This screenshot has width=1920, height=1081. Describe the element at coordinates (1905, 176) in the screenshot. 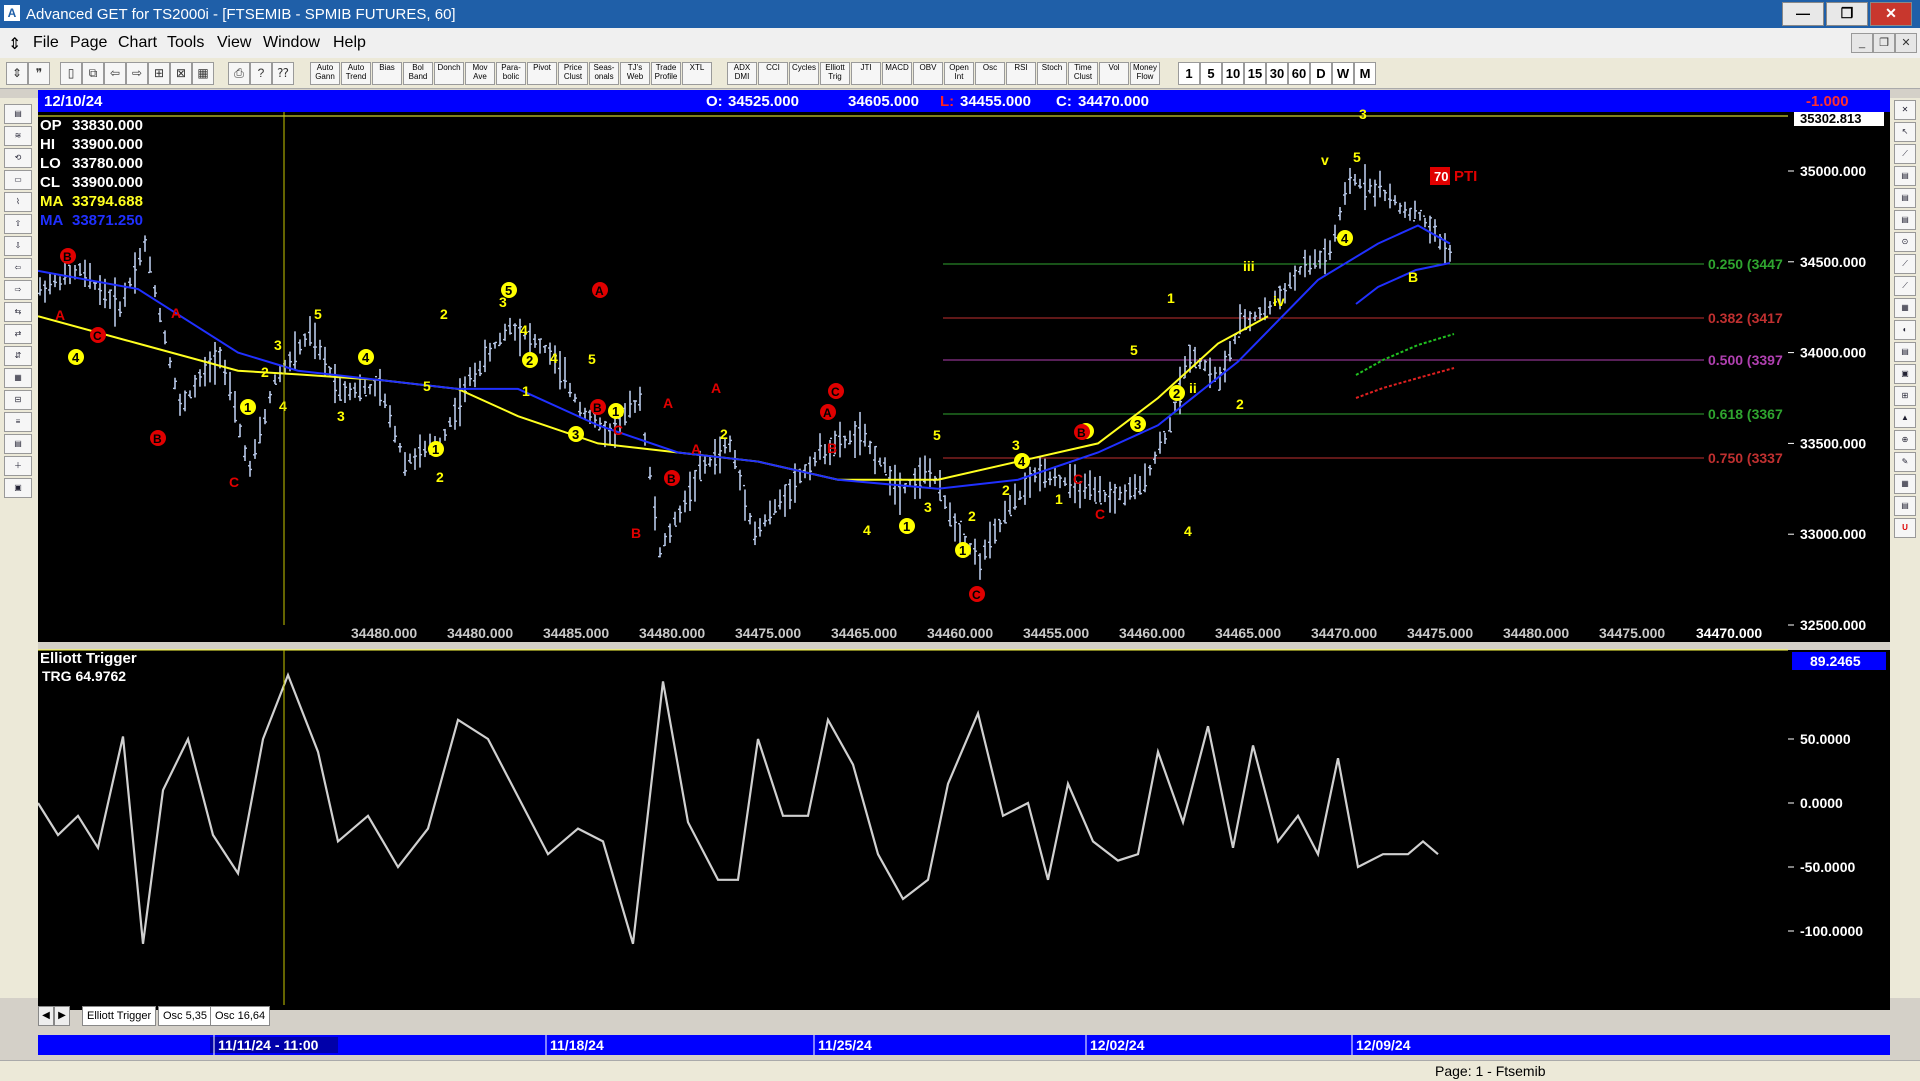

I see `right-tool-icon-3: ▤` at that location.